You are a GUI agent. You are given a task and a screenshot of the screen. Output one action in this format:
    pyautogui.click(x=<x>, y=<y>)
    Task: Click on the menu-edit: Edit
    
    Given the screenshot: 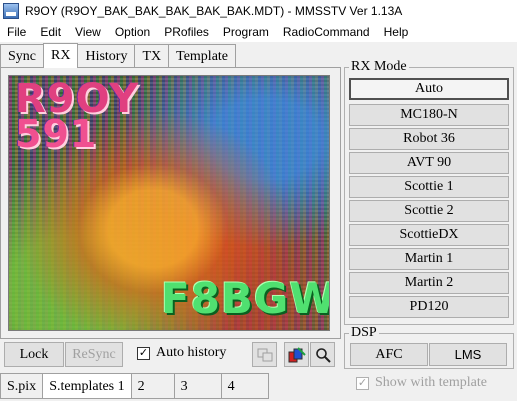 What is the action you would take?
    pyautogui.click(x=50, y=32)
    